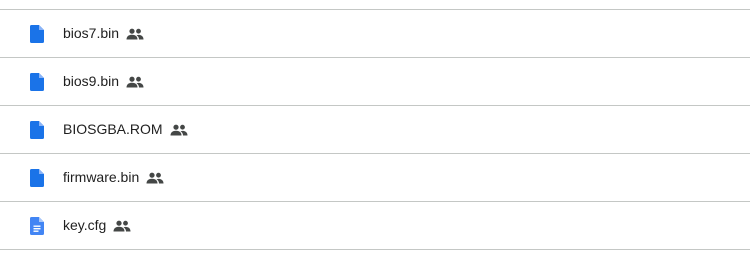 This screenshot has width=750, height=258. I want to click on file-name: BIOSGBA.ROM, so click(125, 129).